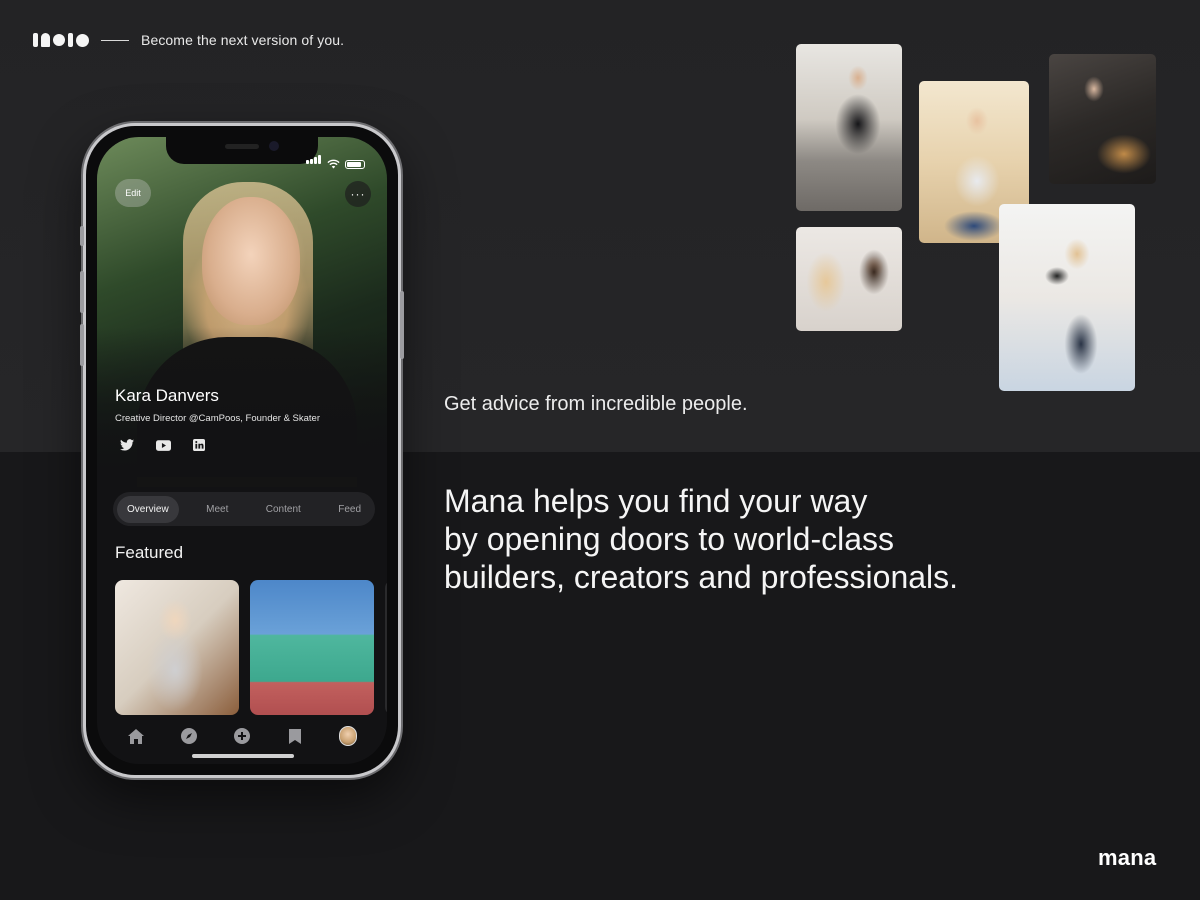 This screenshot has width=1200, height=900. Describe the element at coordinates (349, 509) in the screenshot. I see `tab-feed: Feed` at that location.